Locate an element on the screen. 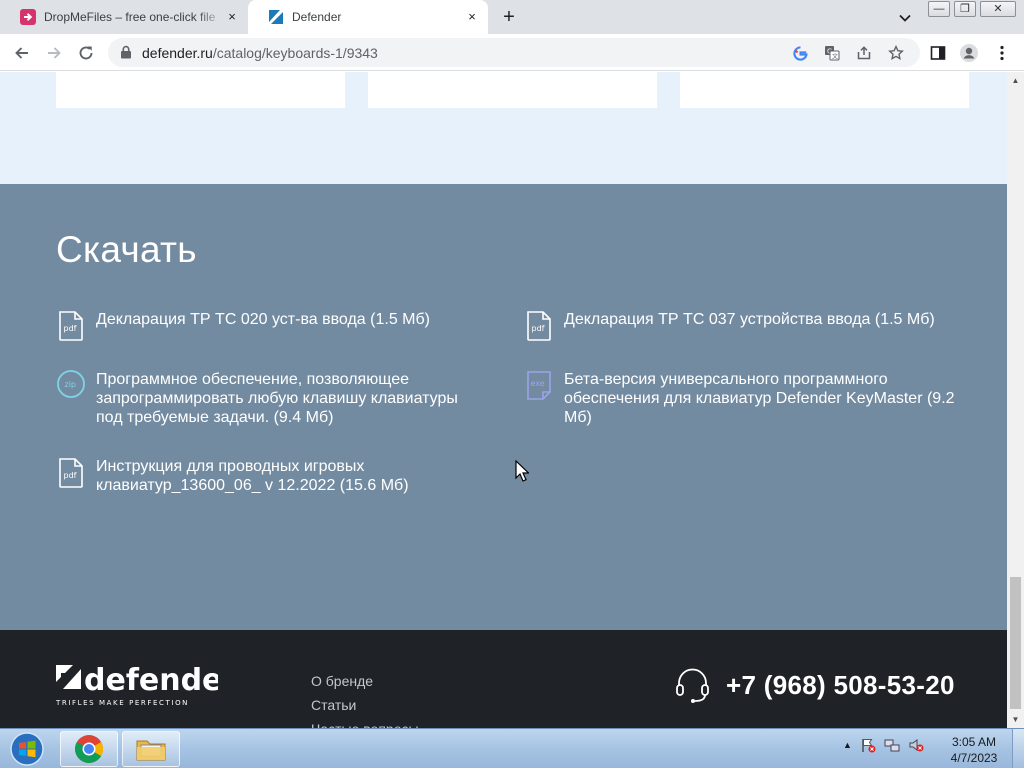 This screenshot has width=1024, height=768. zip-archive-icon: zip is located at coordinates (71, 384).